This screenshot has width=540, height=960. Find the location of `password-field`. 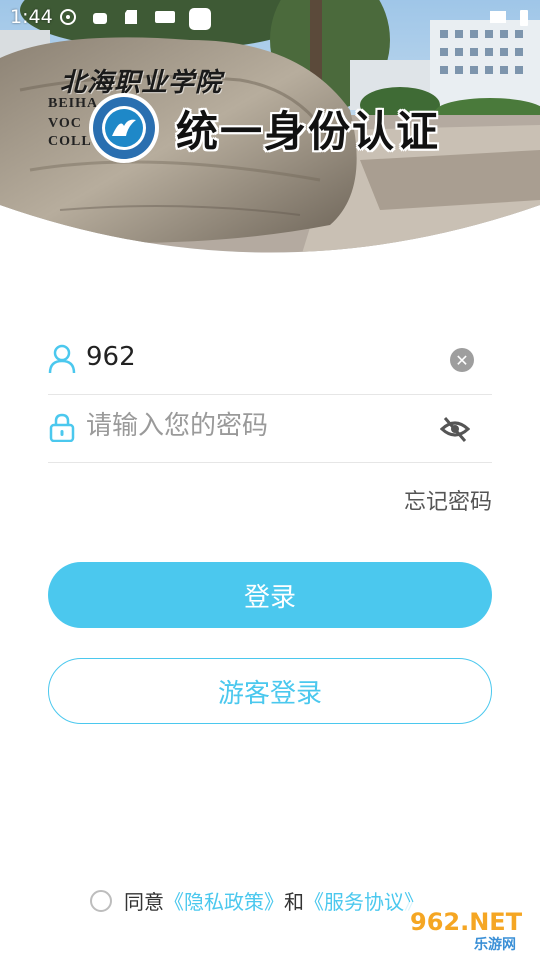

password-field is located at coordinates (270, 428).